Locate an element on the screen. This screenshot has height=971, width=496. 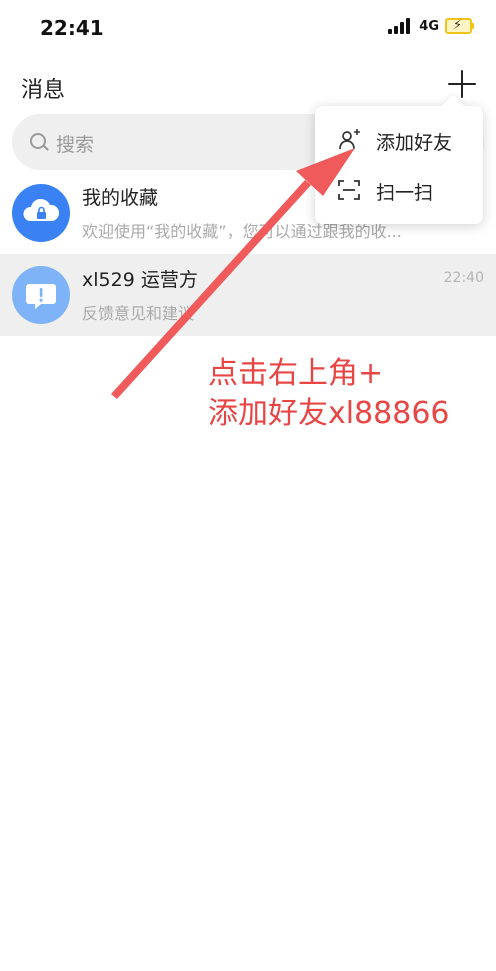
network-label: 4G is located at coordinates (429, 26).